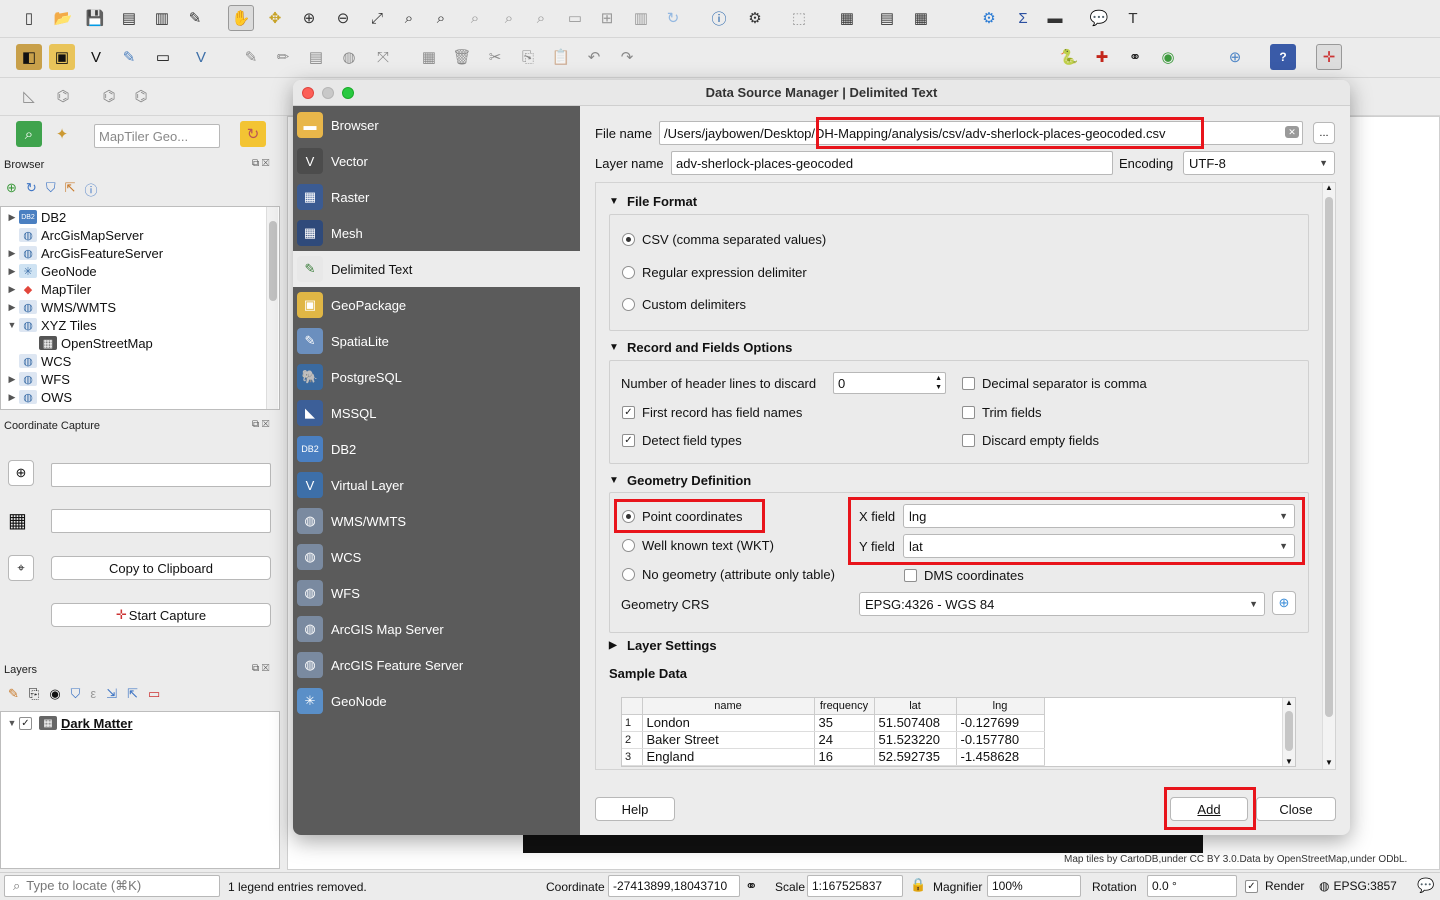 Image resolution: width=1440 pixels, height=900 pixels. Describe the element at coordinates (48, 289) in the screenshot. I see `browser-item: ▶ ◆ MapTiler` at that location.